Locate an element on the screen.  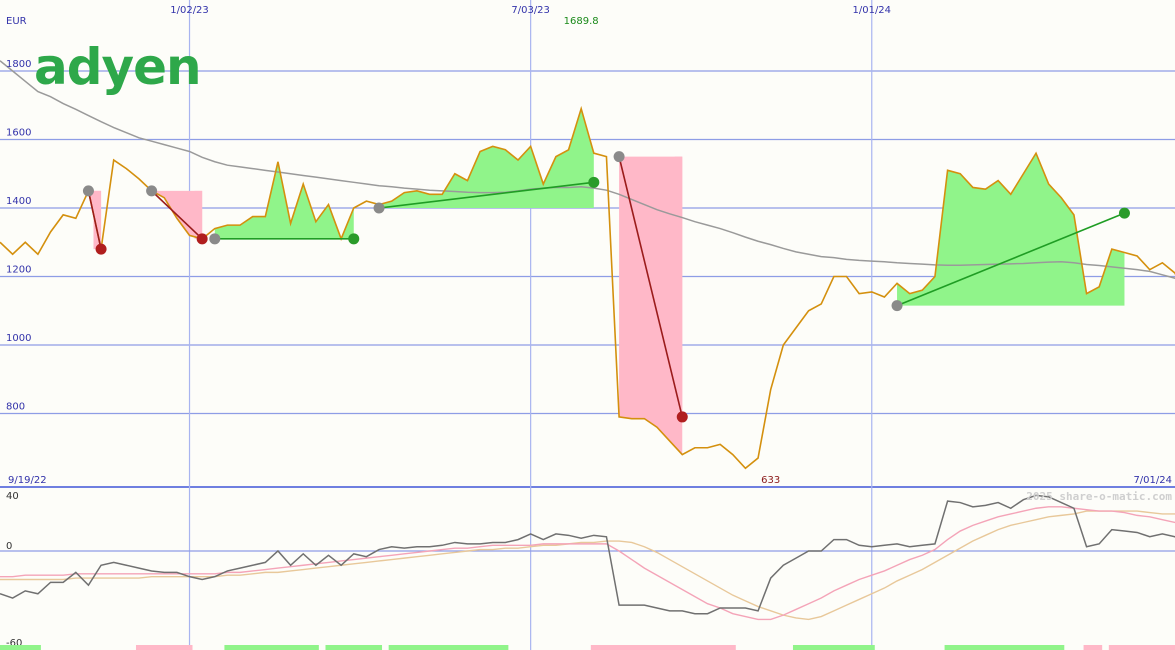
loss-area-curve is located at coordinates (651, 305).